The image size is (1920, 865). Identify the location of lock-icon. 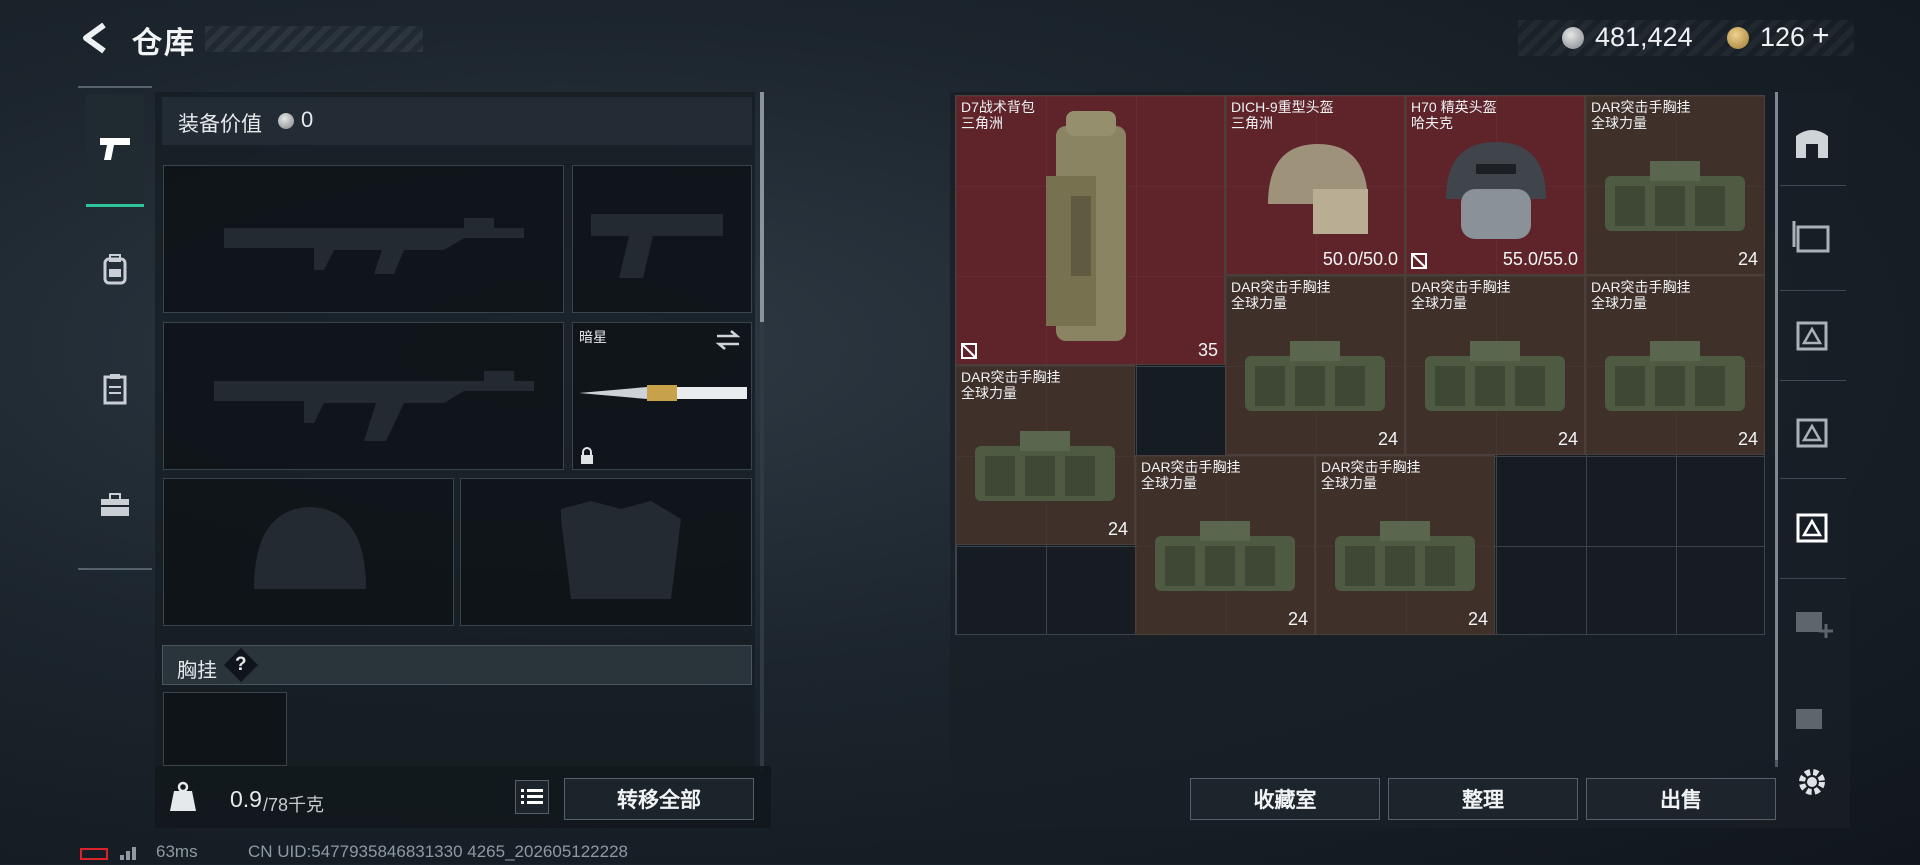
(587, 455).